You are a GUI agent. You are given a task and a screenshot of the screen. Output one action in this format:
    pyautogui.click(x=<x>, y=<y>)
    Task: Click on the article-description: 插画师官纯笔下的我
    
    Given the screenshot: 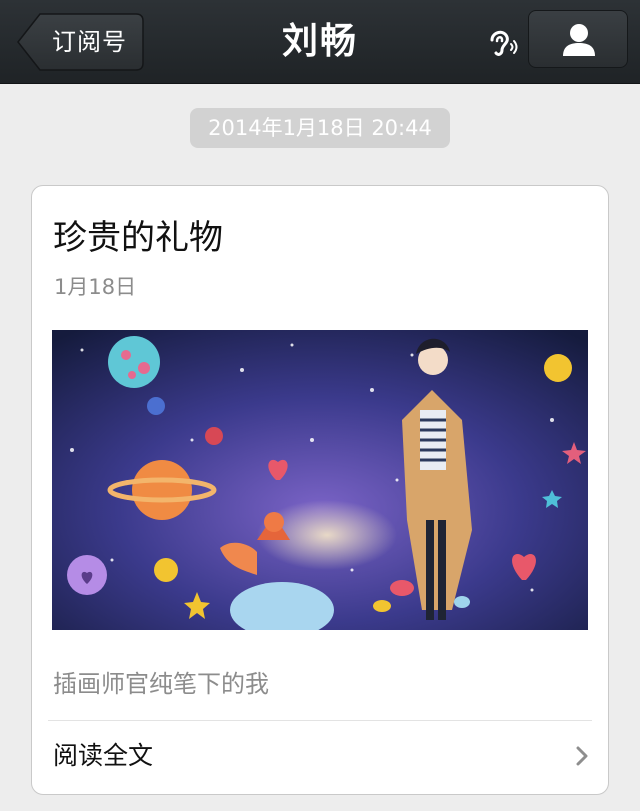 What is the action you would take?
    pyautogui.click(x=161, y=684)
    